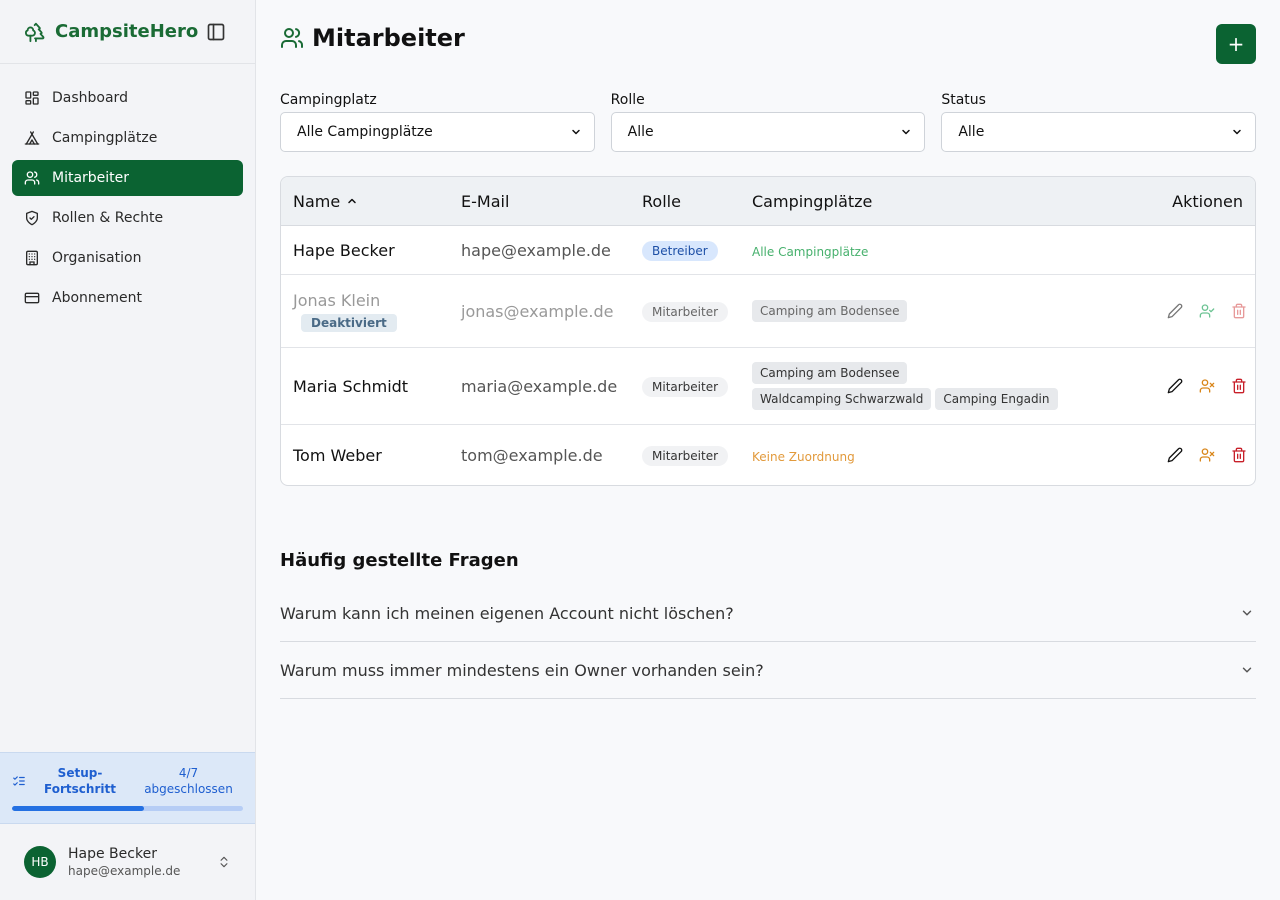 This screenshot has height=900, width=1280. What do you see at coordinates (680, 250) in the screenshot?
I see `role-badge: Betreiber` at bounding box center [680, 250].